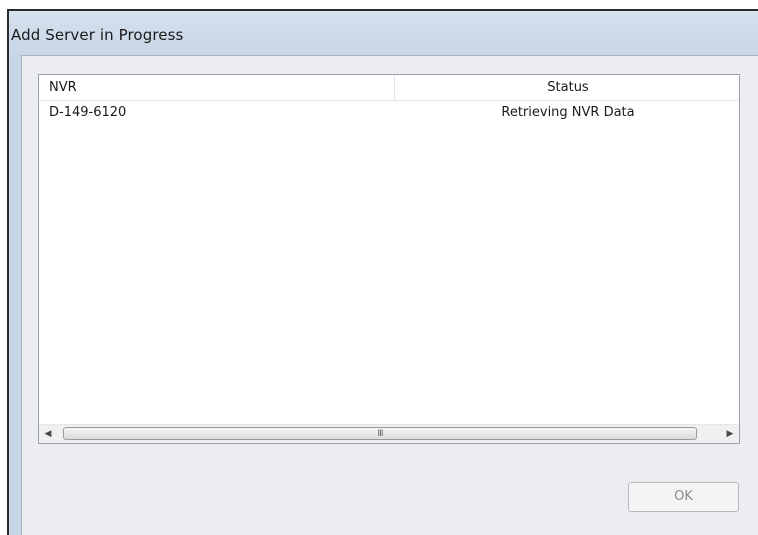  Describe the element at coordinates (389, 88) in the screenshot. I see `list-header: NVR Status` at that location.